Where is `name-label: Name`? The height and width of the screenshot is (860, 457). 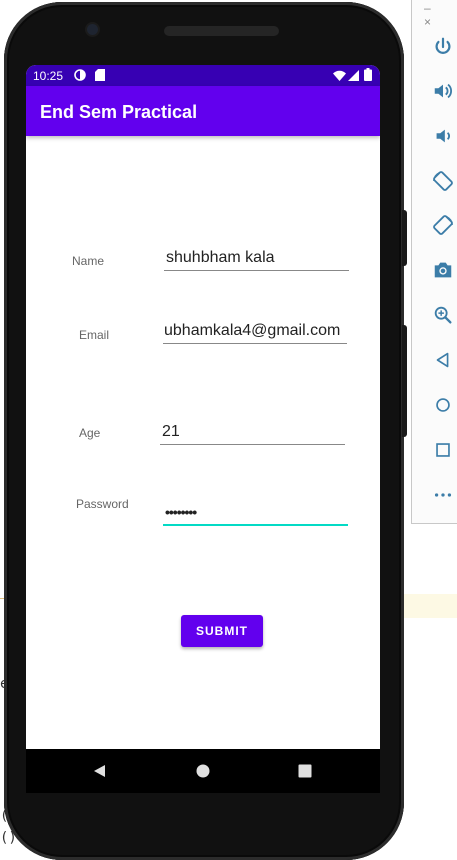
name-label: Name is located at coordinates (88, 261).